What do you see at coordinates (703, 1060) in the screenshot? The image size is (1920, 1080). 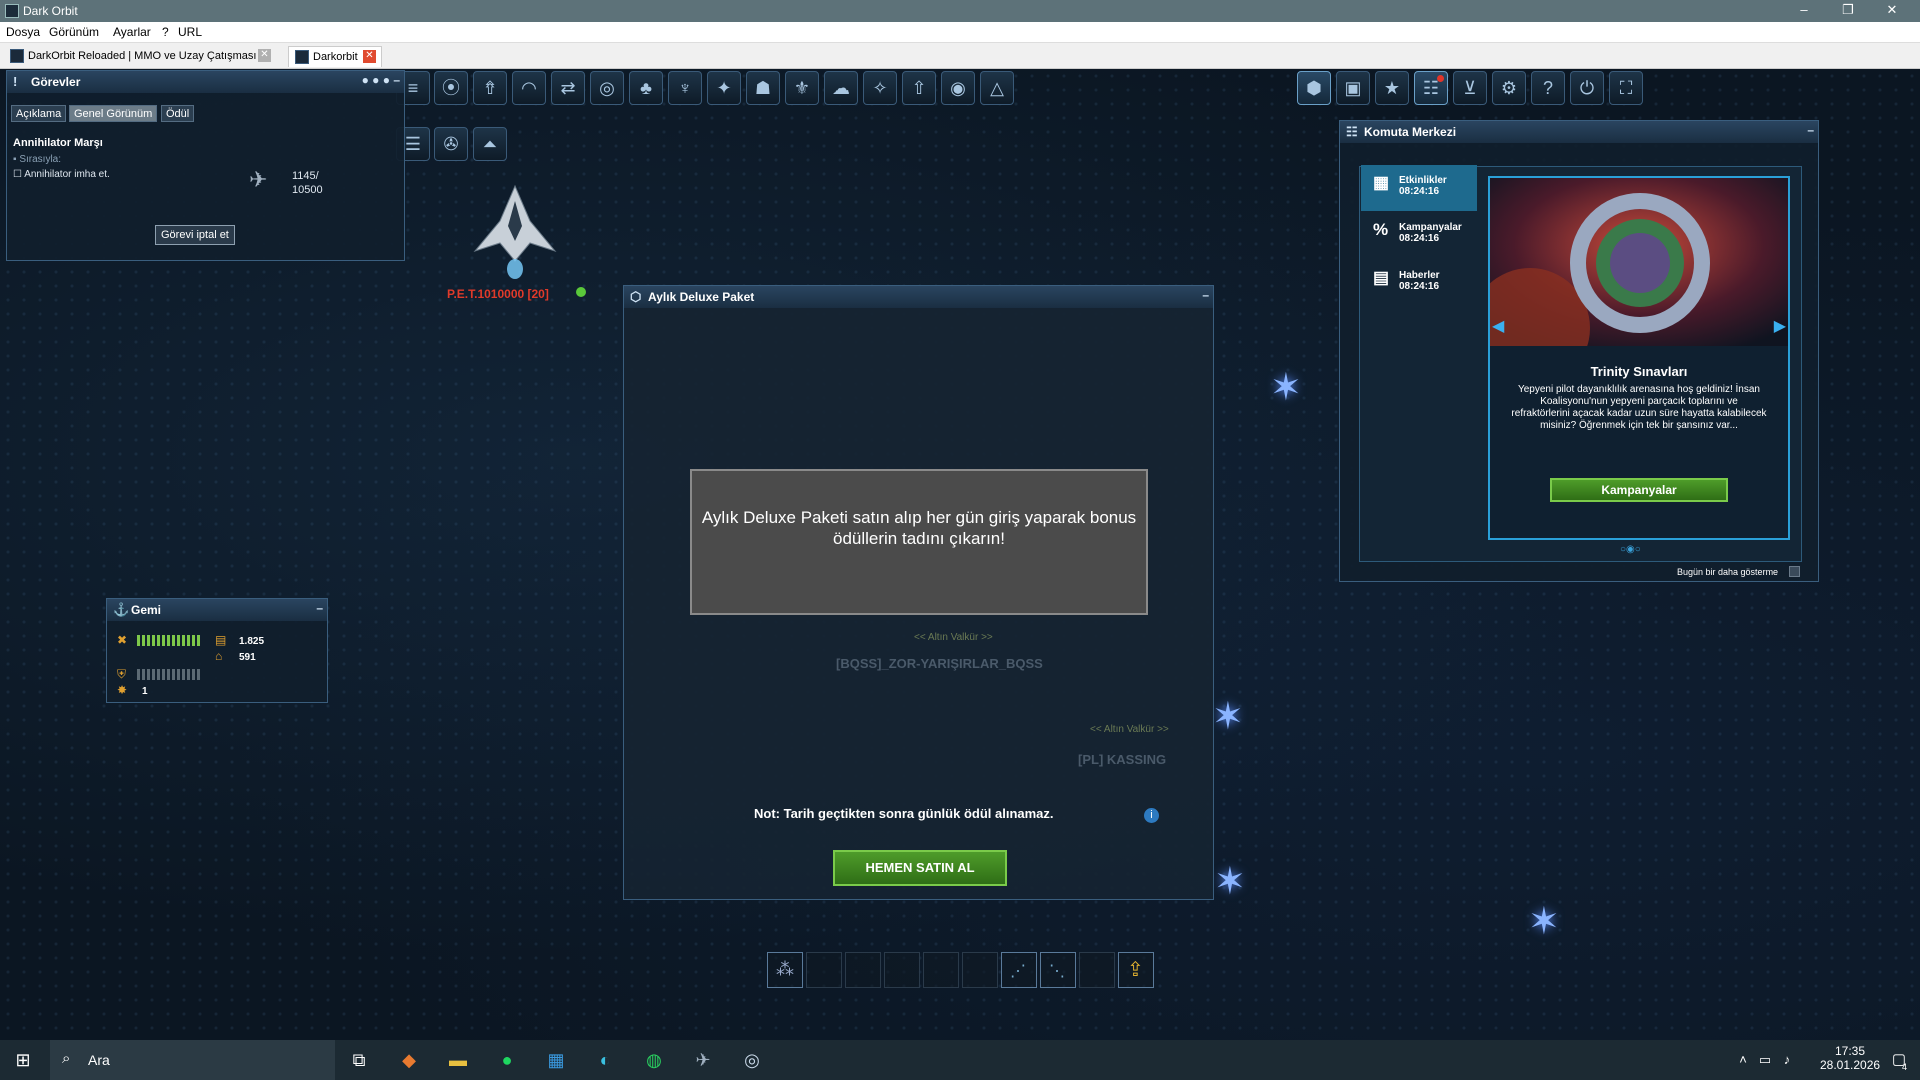 I see `darkorbit-app-icon: ✈` at bounding box center [703, 1060].